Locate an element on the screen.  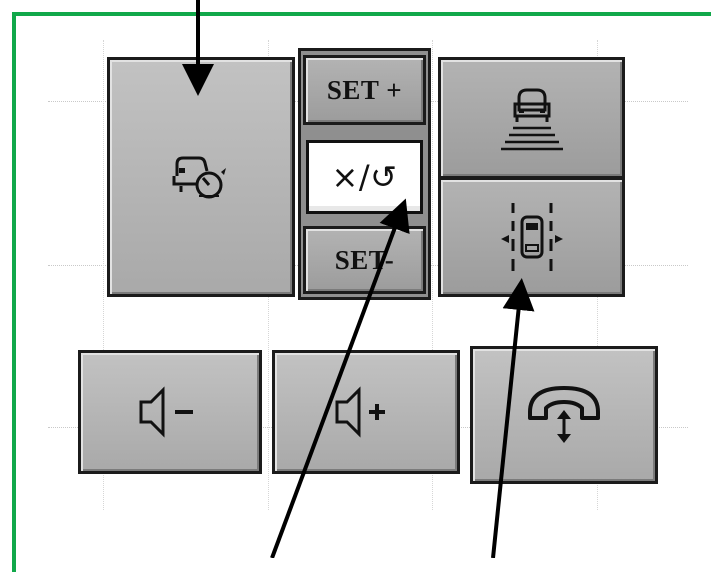
set-plus-button: SET + is located at coordinates (364, 90).